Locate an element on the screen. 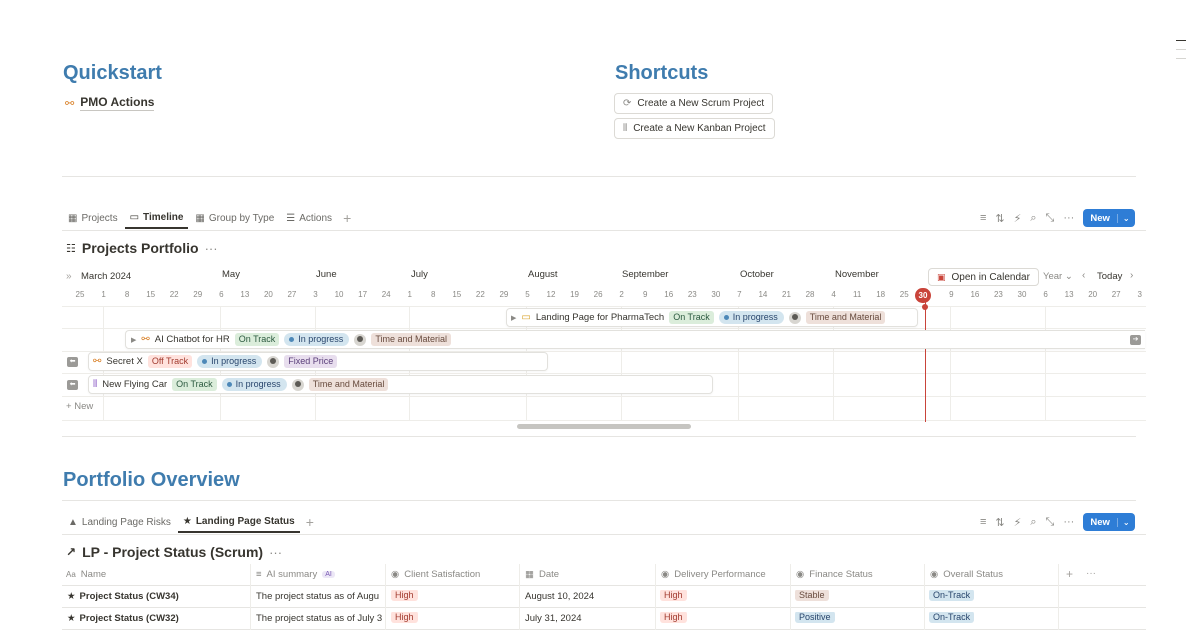 Image resolution: width=1200 pixels, height=630 pixels. row-finance-cell: Positive is located at coordinates (815, 617).